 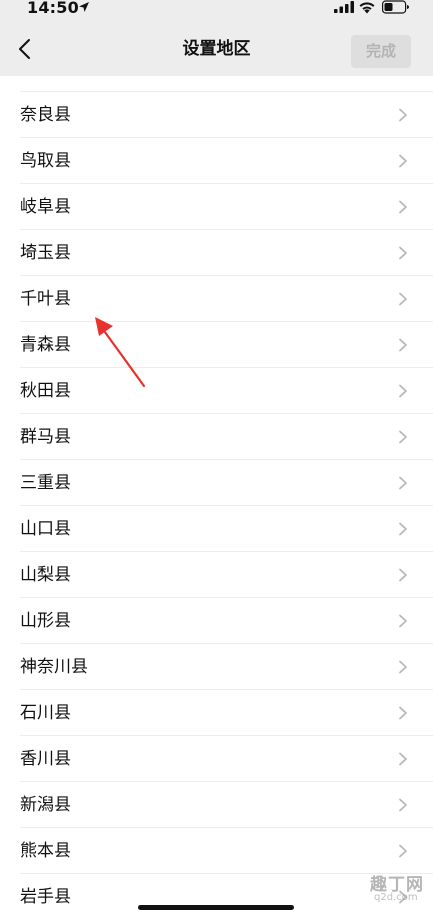 I want to click on list-item: 群马县, so click(x=216, y=437).